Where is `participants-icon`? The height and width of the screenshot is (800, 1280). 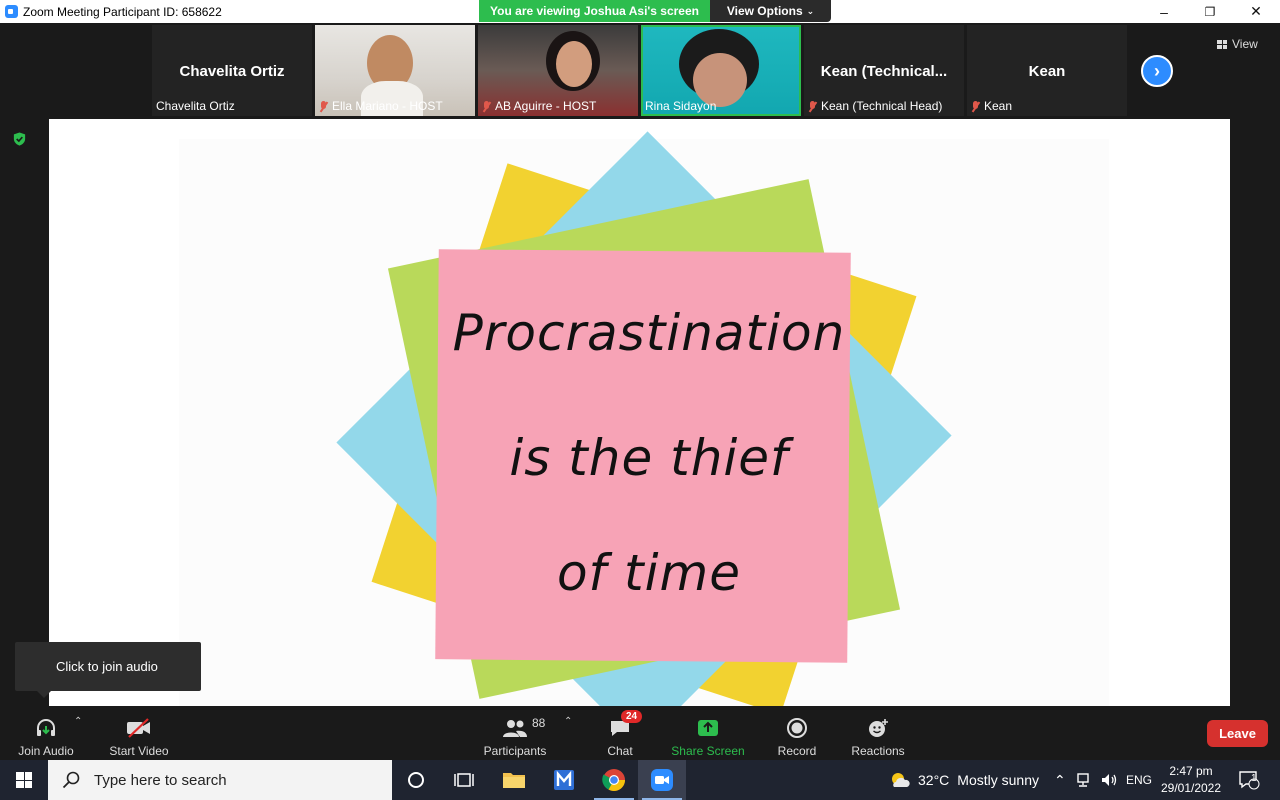 participants-icon is located at coordinates (515, 728).